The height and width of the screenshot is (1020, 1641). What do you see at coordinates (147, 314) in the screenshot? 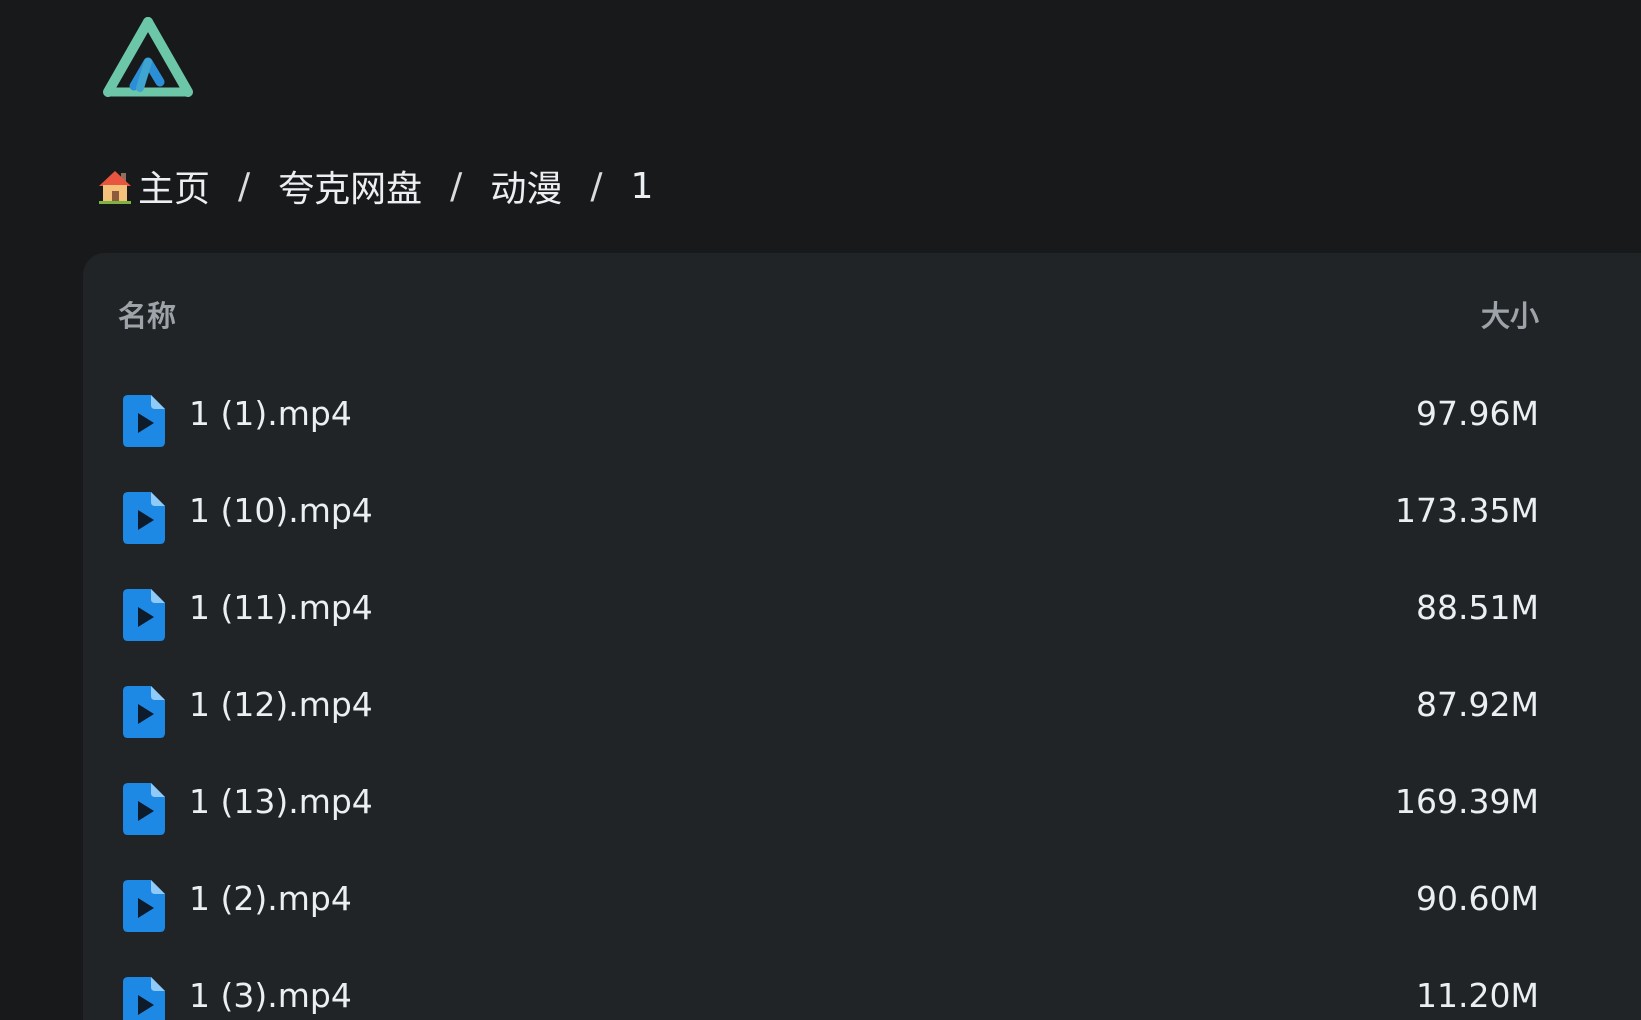
I see `column-header-name: 名称` at bounding box center [147, 314].